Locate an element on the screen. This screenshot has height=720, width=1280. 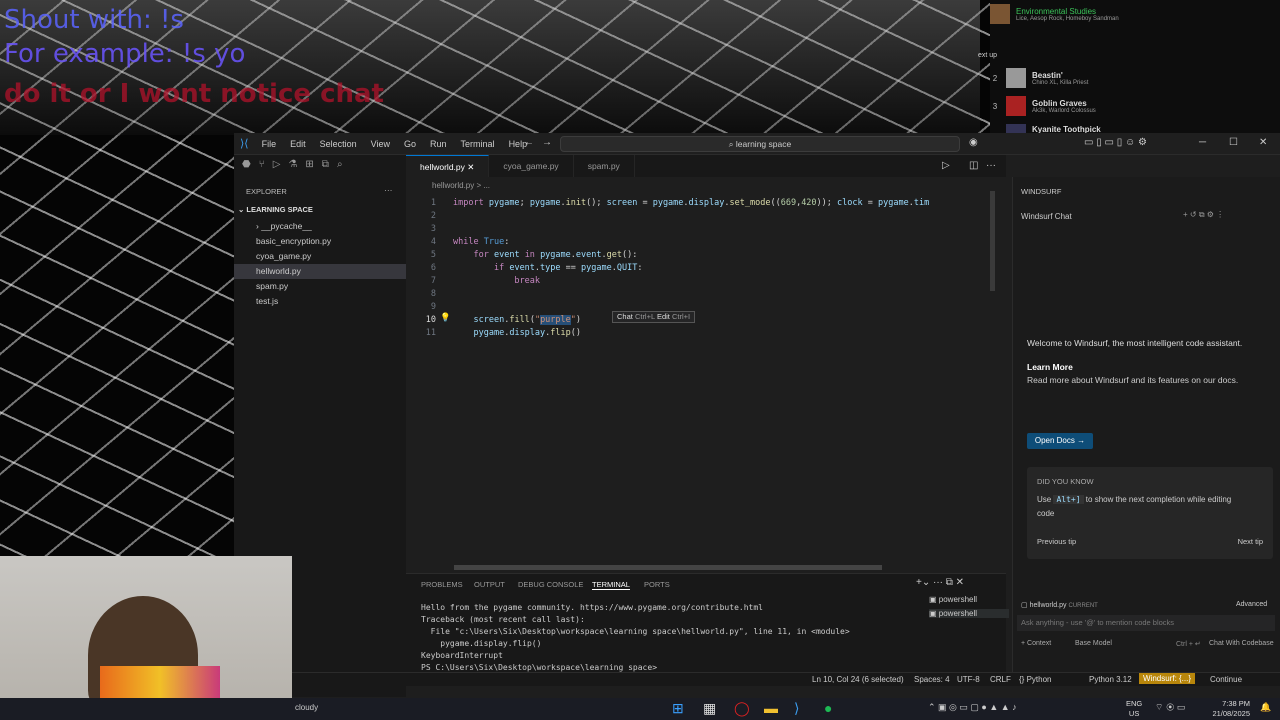
source-control-icon: ⑂ is located at coordinates (262, 166).